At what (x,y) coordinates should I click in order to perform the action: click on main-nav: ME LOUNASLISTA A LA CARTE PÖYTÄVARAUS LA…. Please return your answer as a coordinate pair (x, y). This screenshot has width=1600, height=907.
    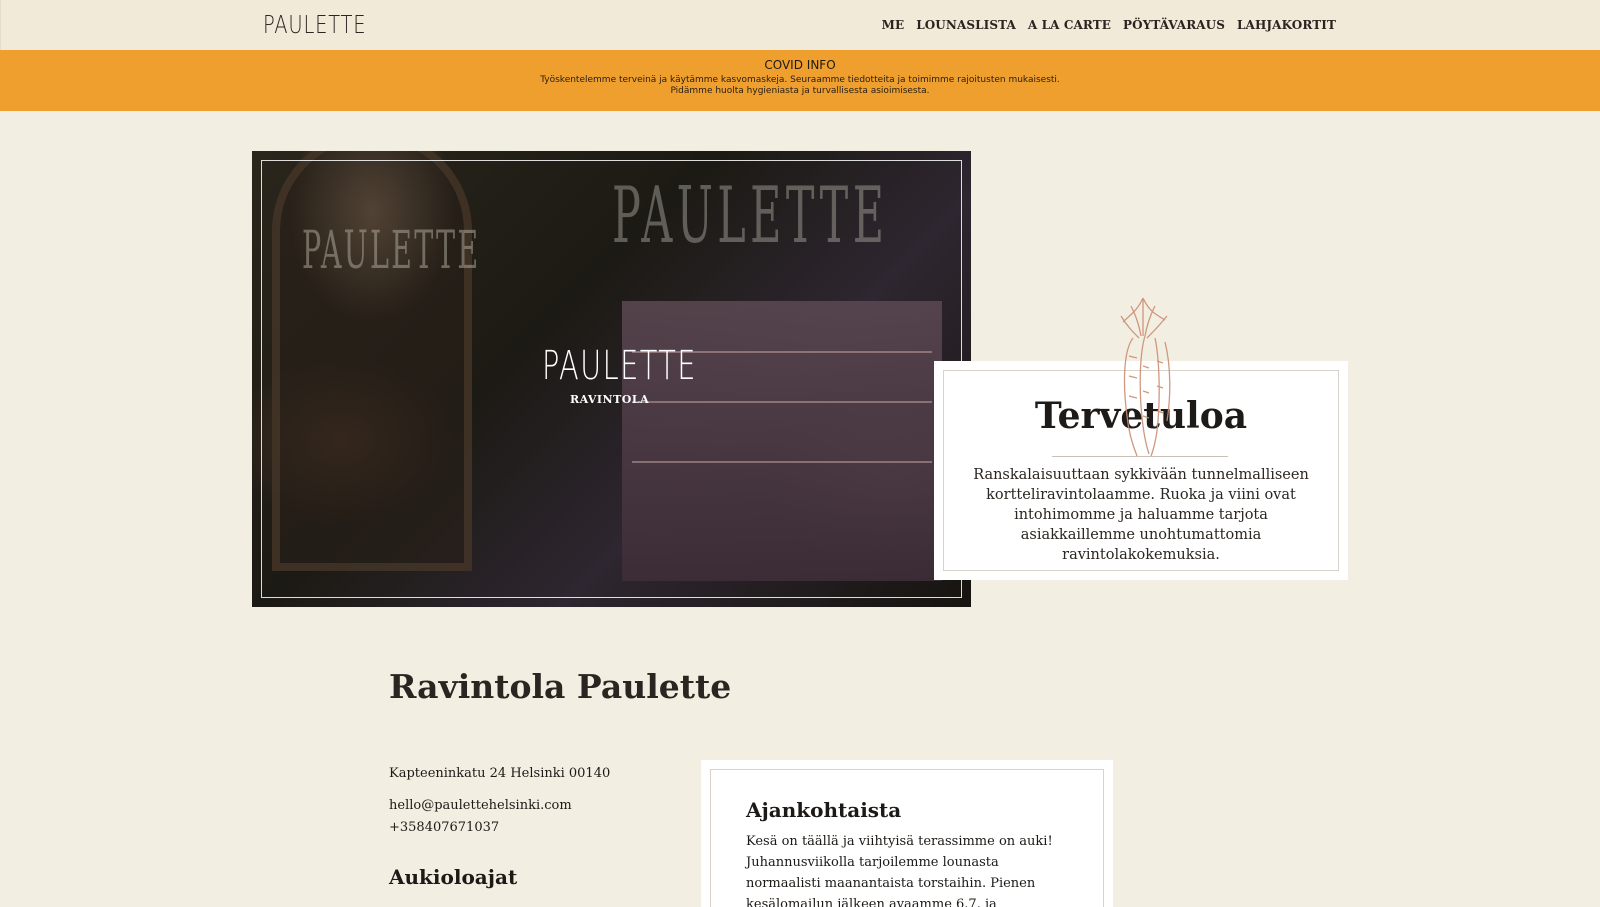
    Looking at the image, I should click on (1109, 25).